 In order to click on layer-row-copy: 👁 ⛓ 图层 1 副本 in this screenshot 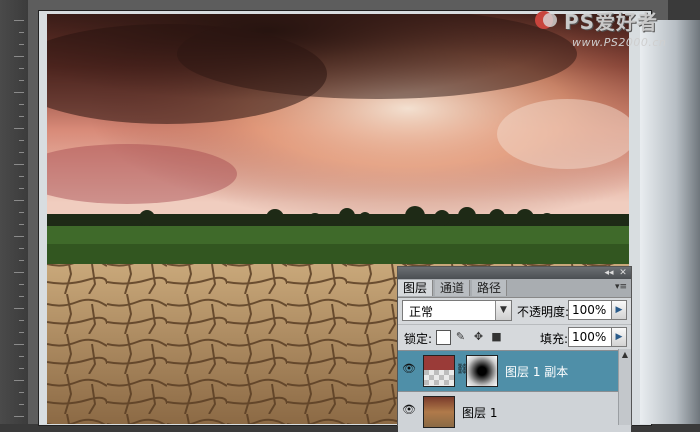, I will do `click(514, 370)`.